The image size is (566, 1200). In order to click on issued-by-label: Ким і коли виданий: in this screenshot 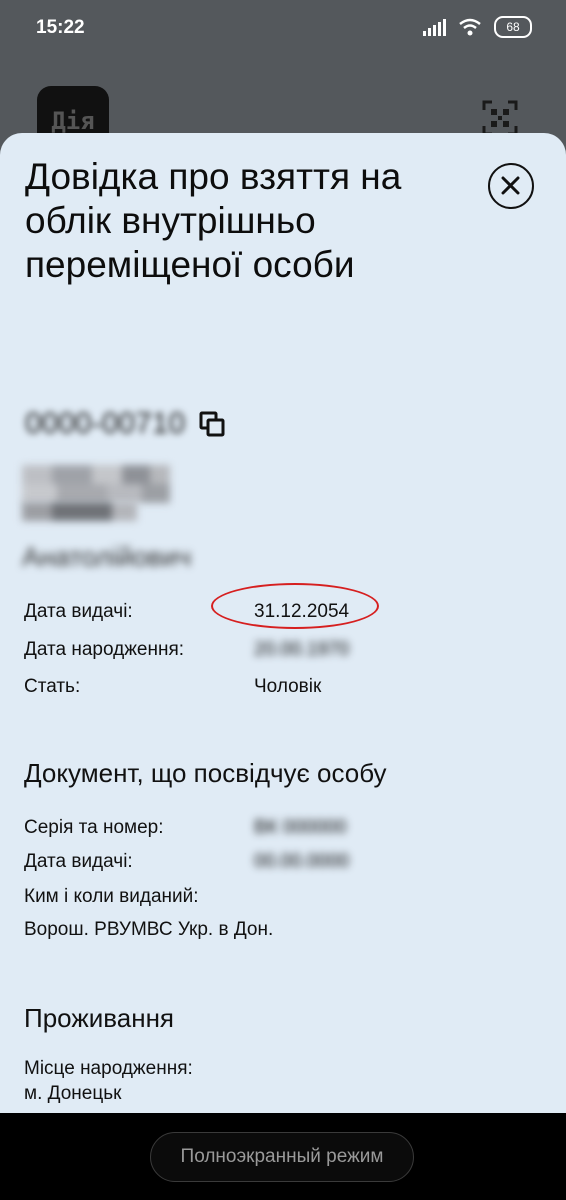, I will do `click(111, 896)`.